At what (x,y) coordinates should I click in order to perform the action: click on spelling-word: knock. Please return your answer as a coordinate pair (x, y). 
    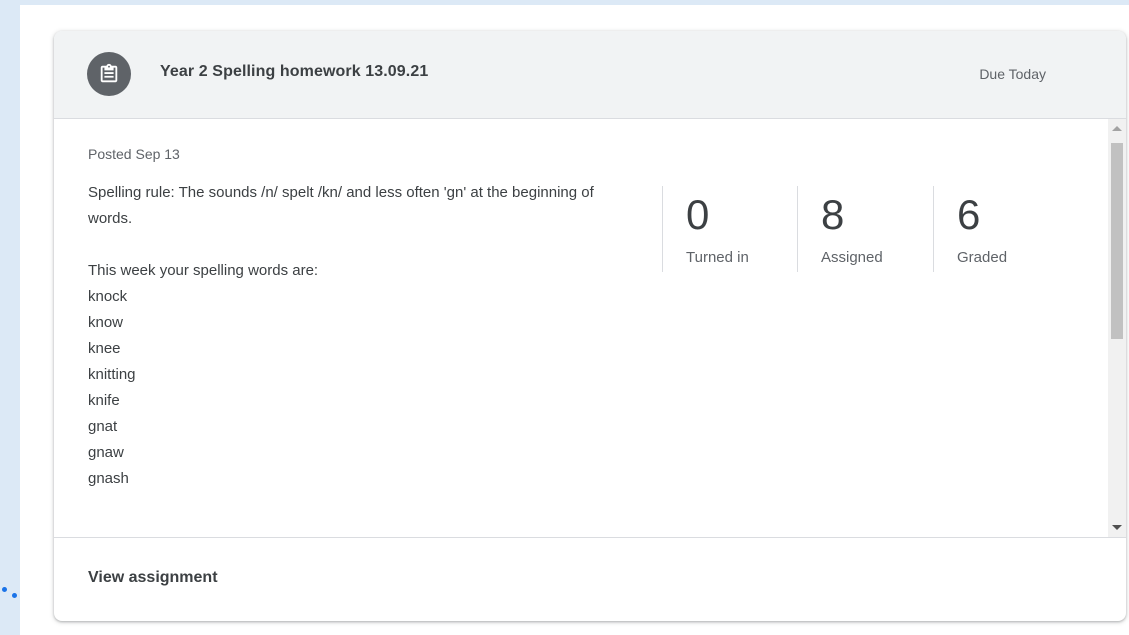
    Looking at the image, I should click on (108, 296).